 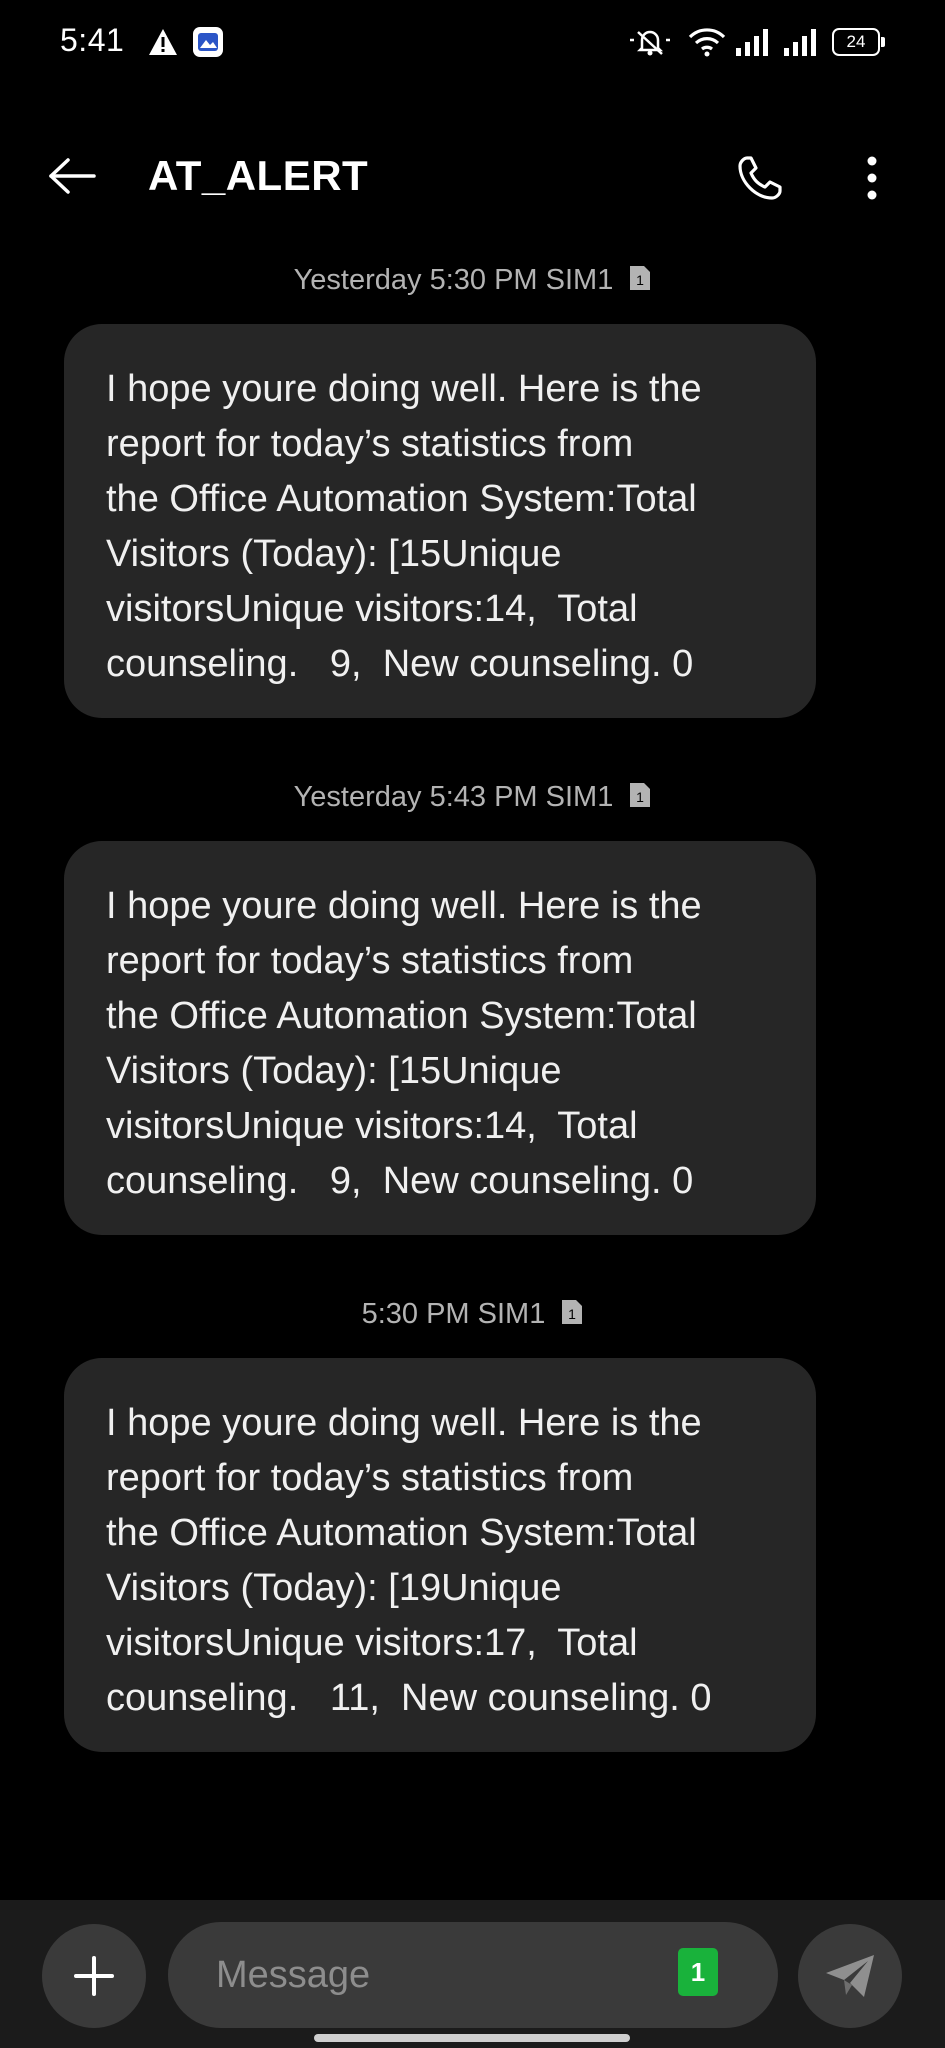 I want to click on timestamp-text: Yesterday 5:43 PM, so click(x=415, y=797).